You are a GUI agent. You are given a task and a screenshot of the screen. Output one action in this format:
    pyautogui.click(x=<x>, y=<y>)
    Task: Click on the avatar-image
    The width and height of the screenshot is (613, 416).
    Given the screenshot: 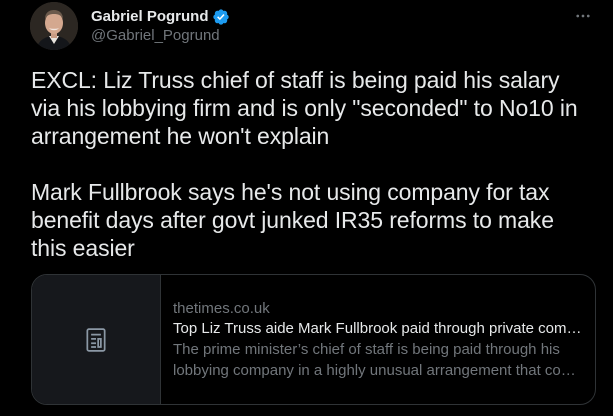 What is the action you would take?
    pyautogui.click(x=54, y=26)
    